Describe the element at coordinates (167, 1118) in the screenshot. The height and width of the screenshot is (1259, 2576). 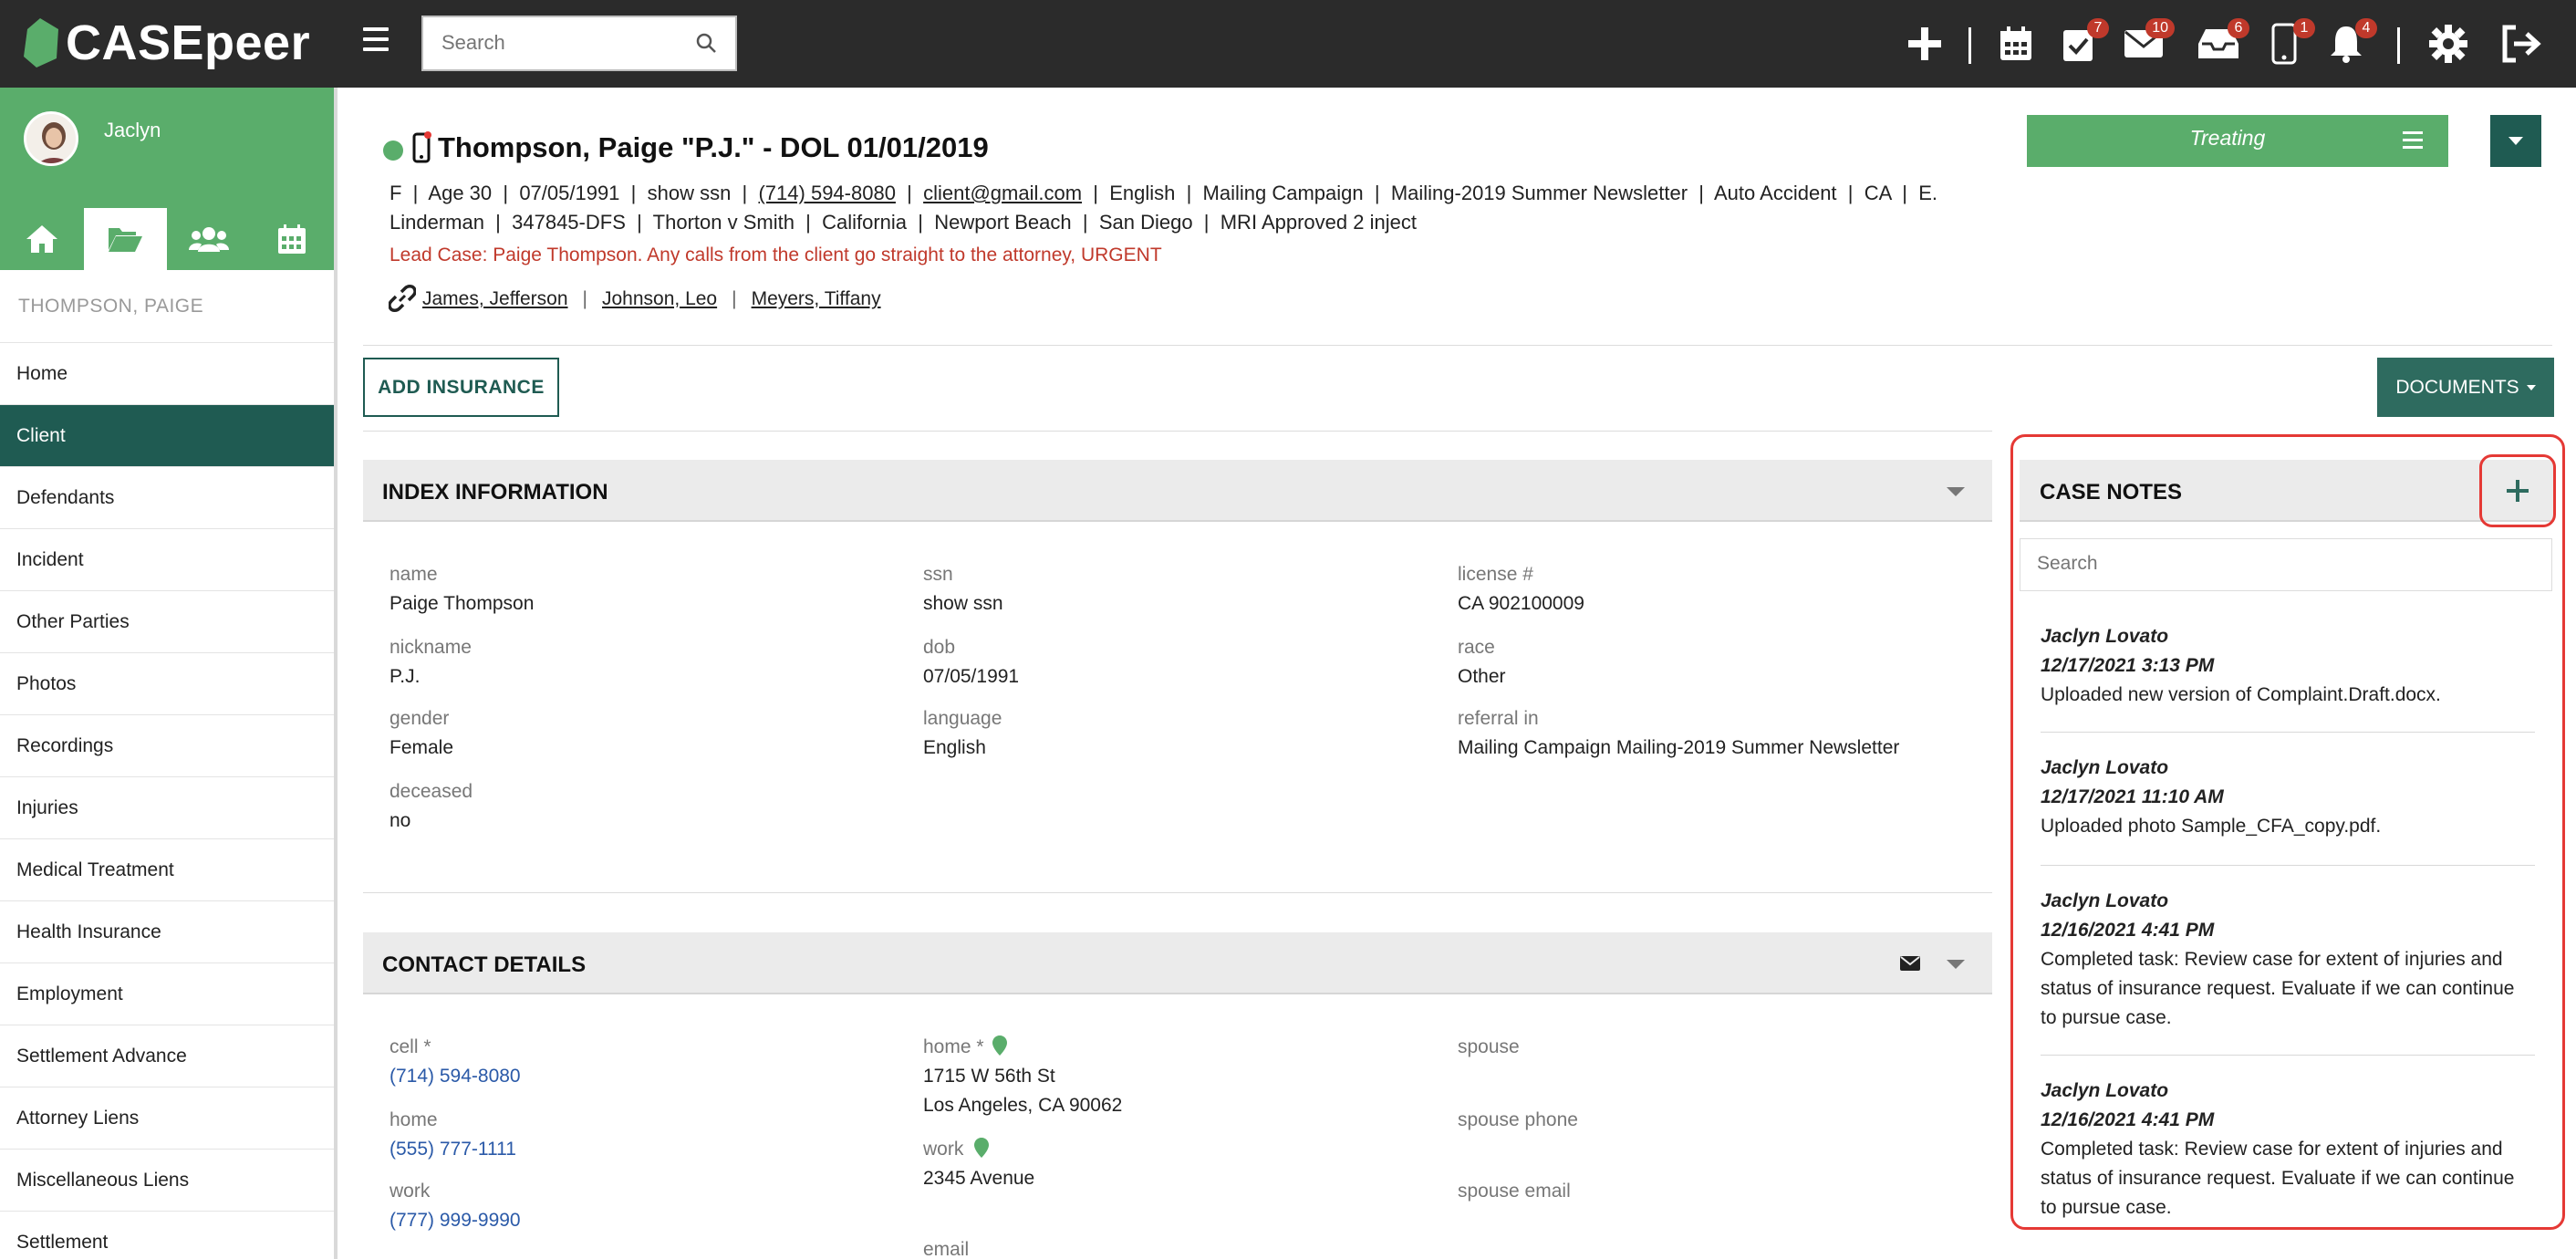
I see `sidebar-item-attorney-liens: Attorney Liens` at that location.